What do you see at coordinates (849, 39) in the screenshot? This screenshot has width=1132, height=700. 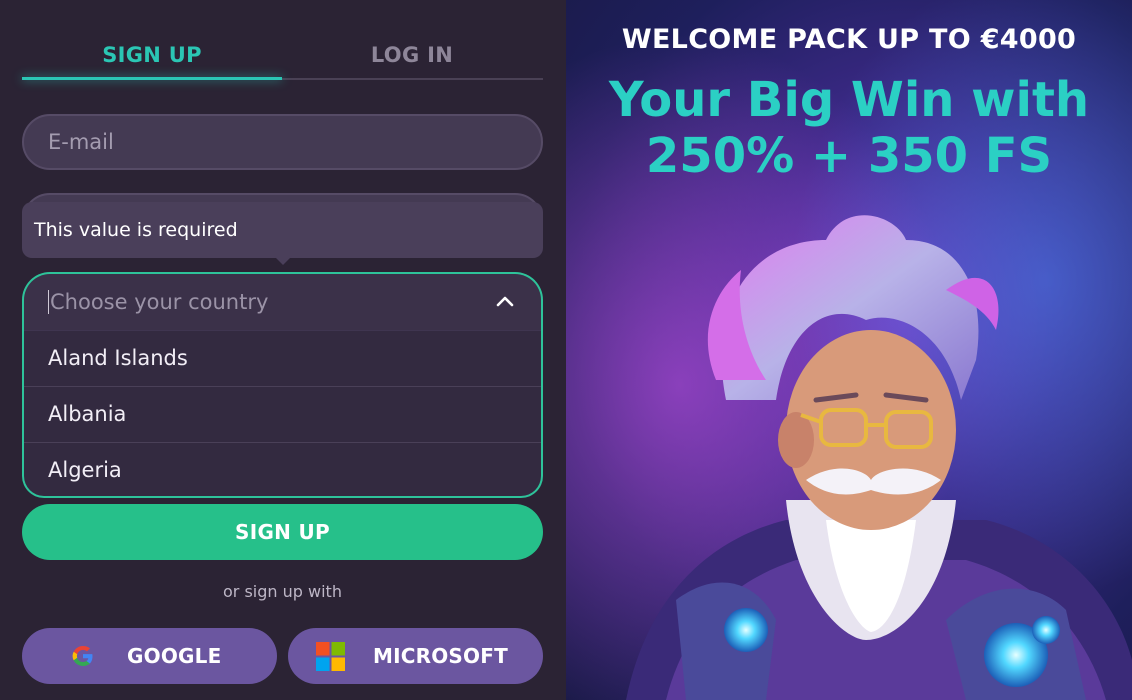 I see `welcome-pack-text: WELCOME PACK UP TO €4000` at bounding box center [849, 39].